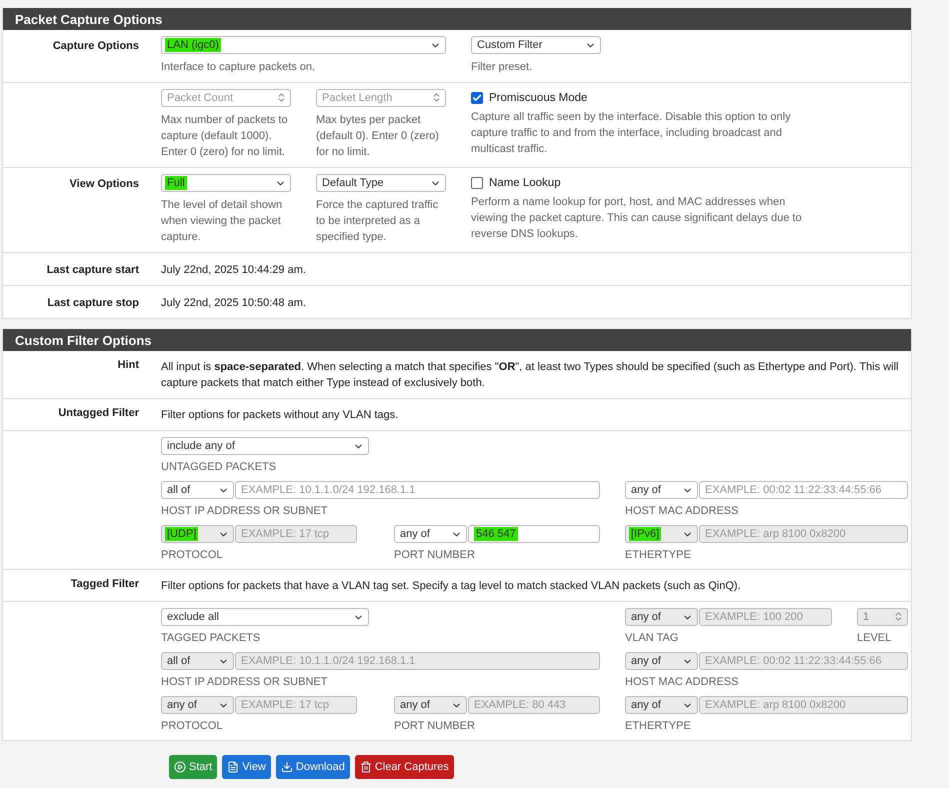 This screenshot has width=949, height=788. Describe the element at coordinates (104, 184) in the screenshot. I see `row-label: View Options` at that location.